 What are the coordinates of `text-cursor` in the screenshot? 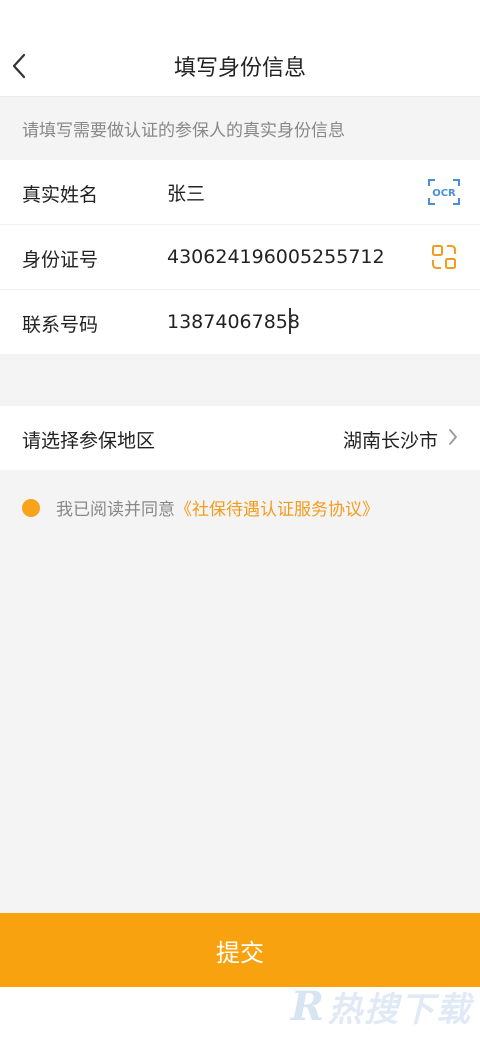 It's located at (290, 321).